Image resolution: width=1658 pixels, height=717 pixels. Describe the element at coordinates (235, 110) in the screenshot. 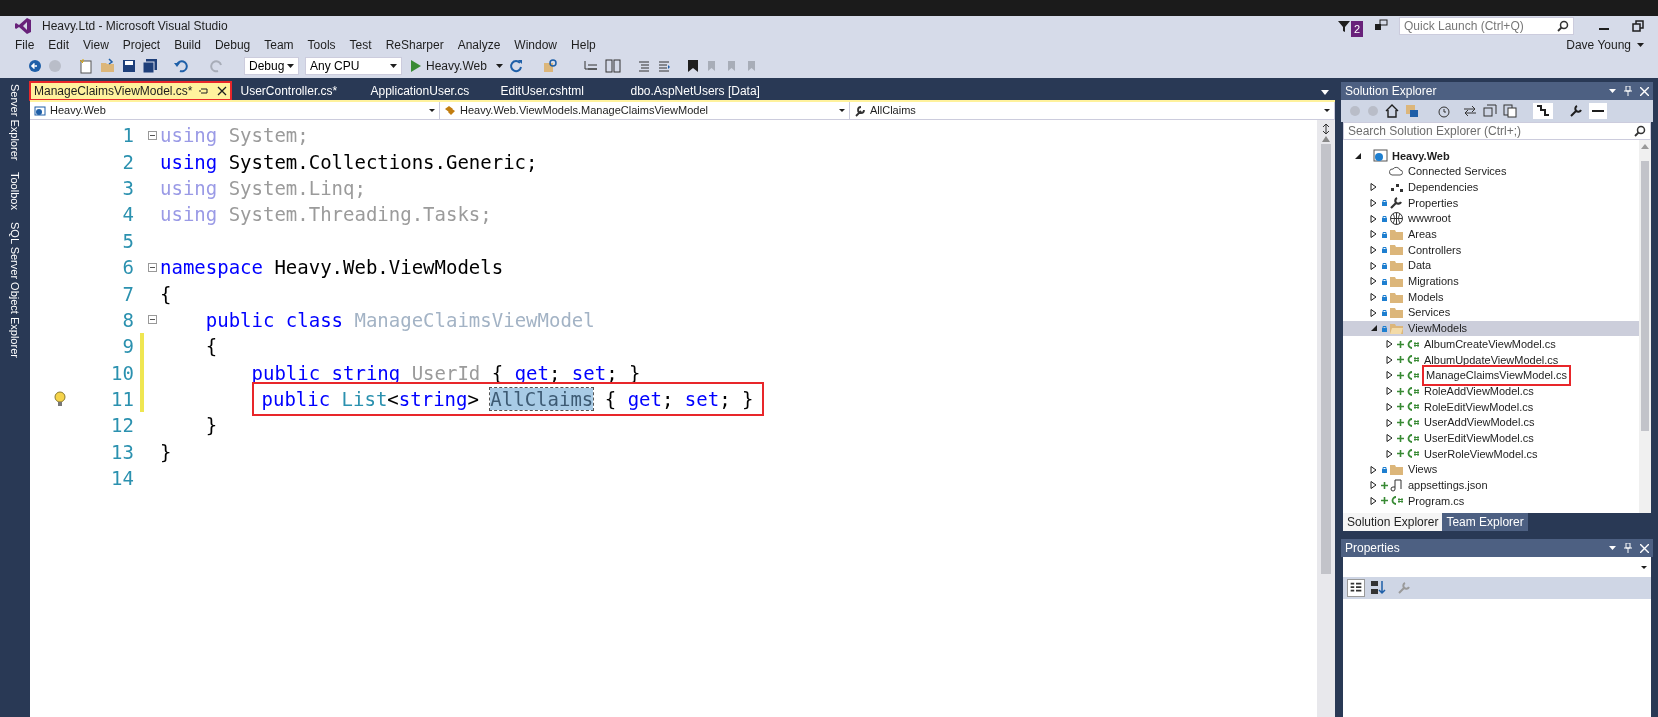

I see `navigation-dropdown: Heavy.Web` at that location.